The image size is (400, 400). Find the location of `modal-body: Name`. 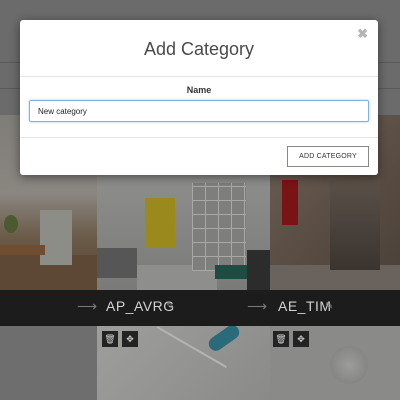

modal-body: Name is located at coordinates (199, 107).